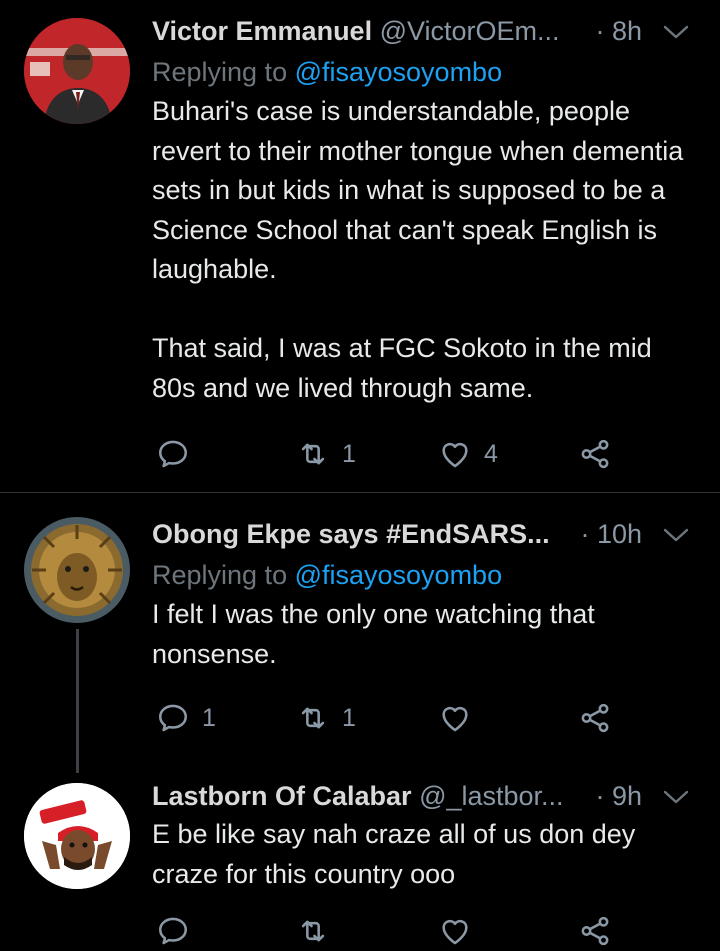  I want to click on reply-count: 1, so click(209, 717).